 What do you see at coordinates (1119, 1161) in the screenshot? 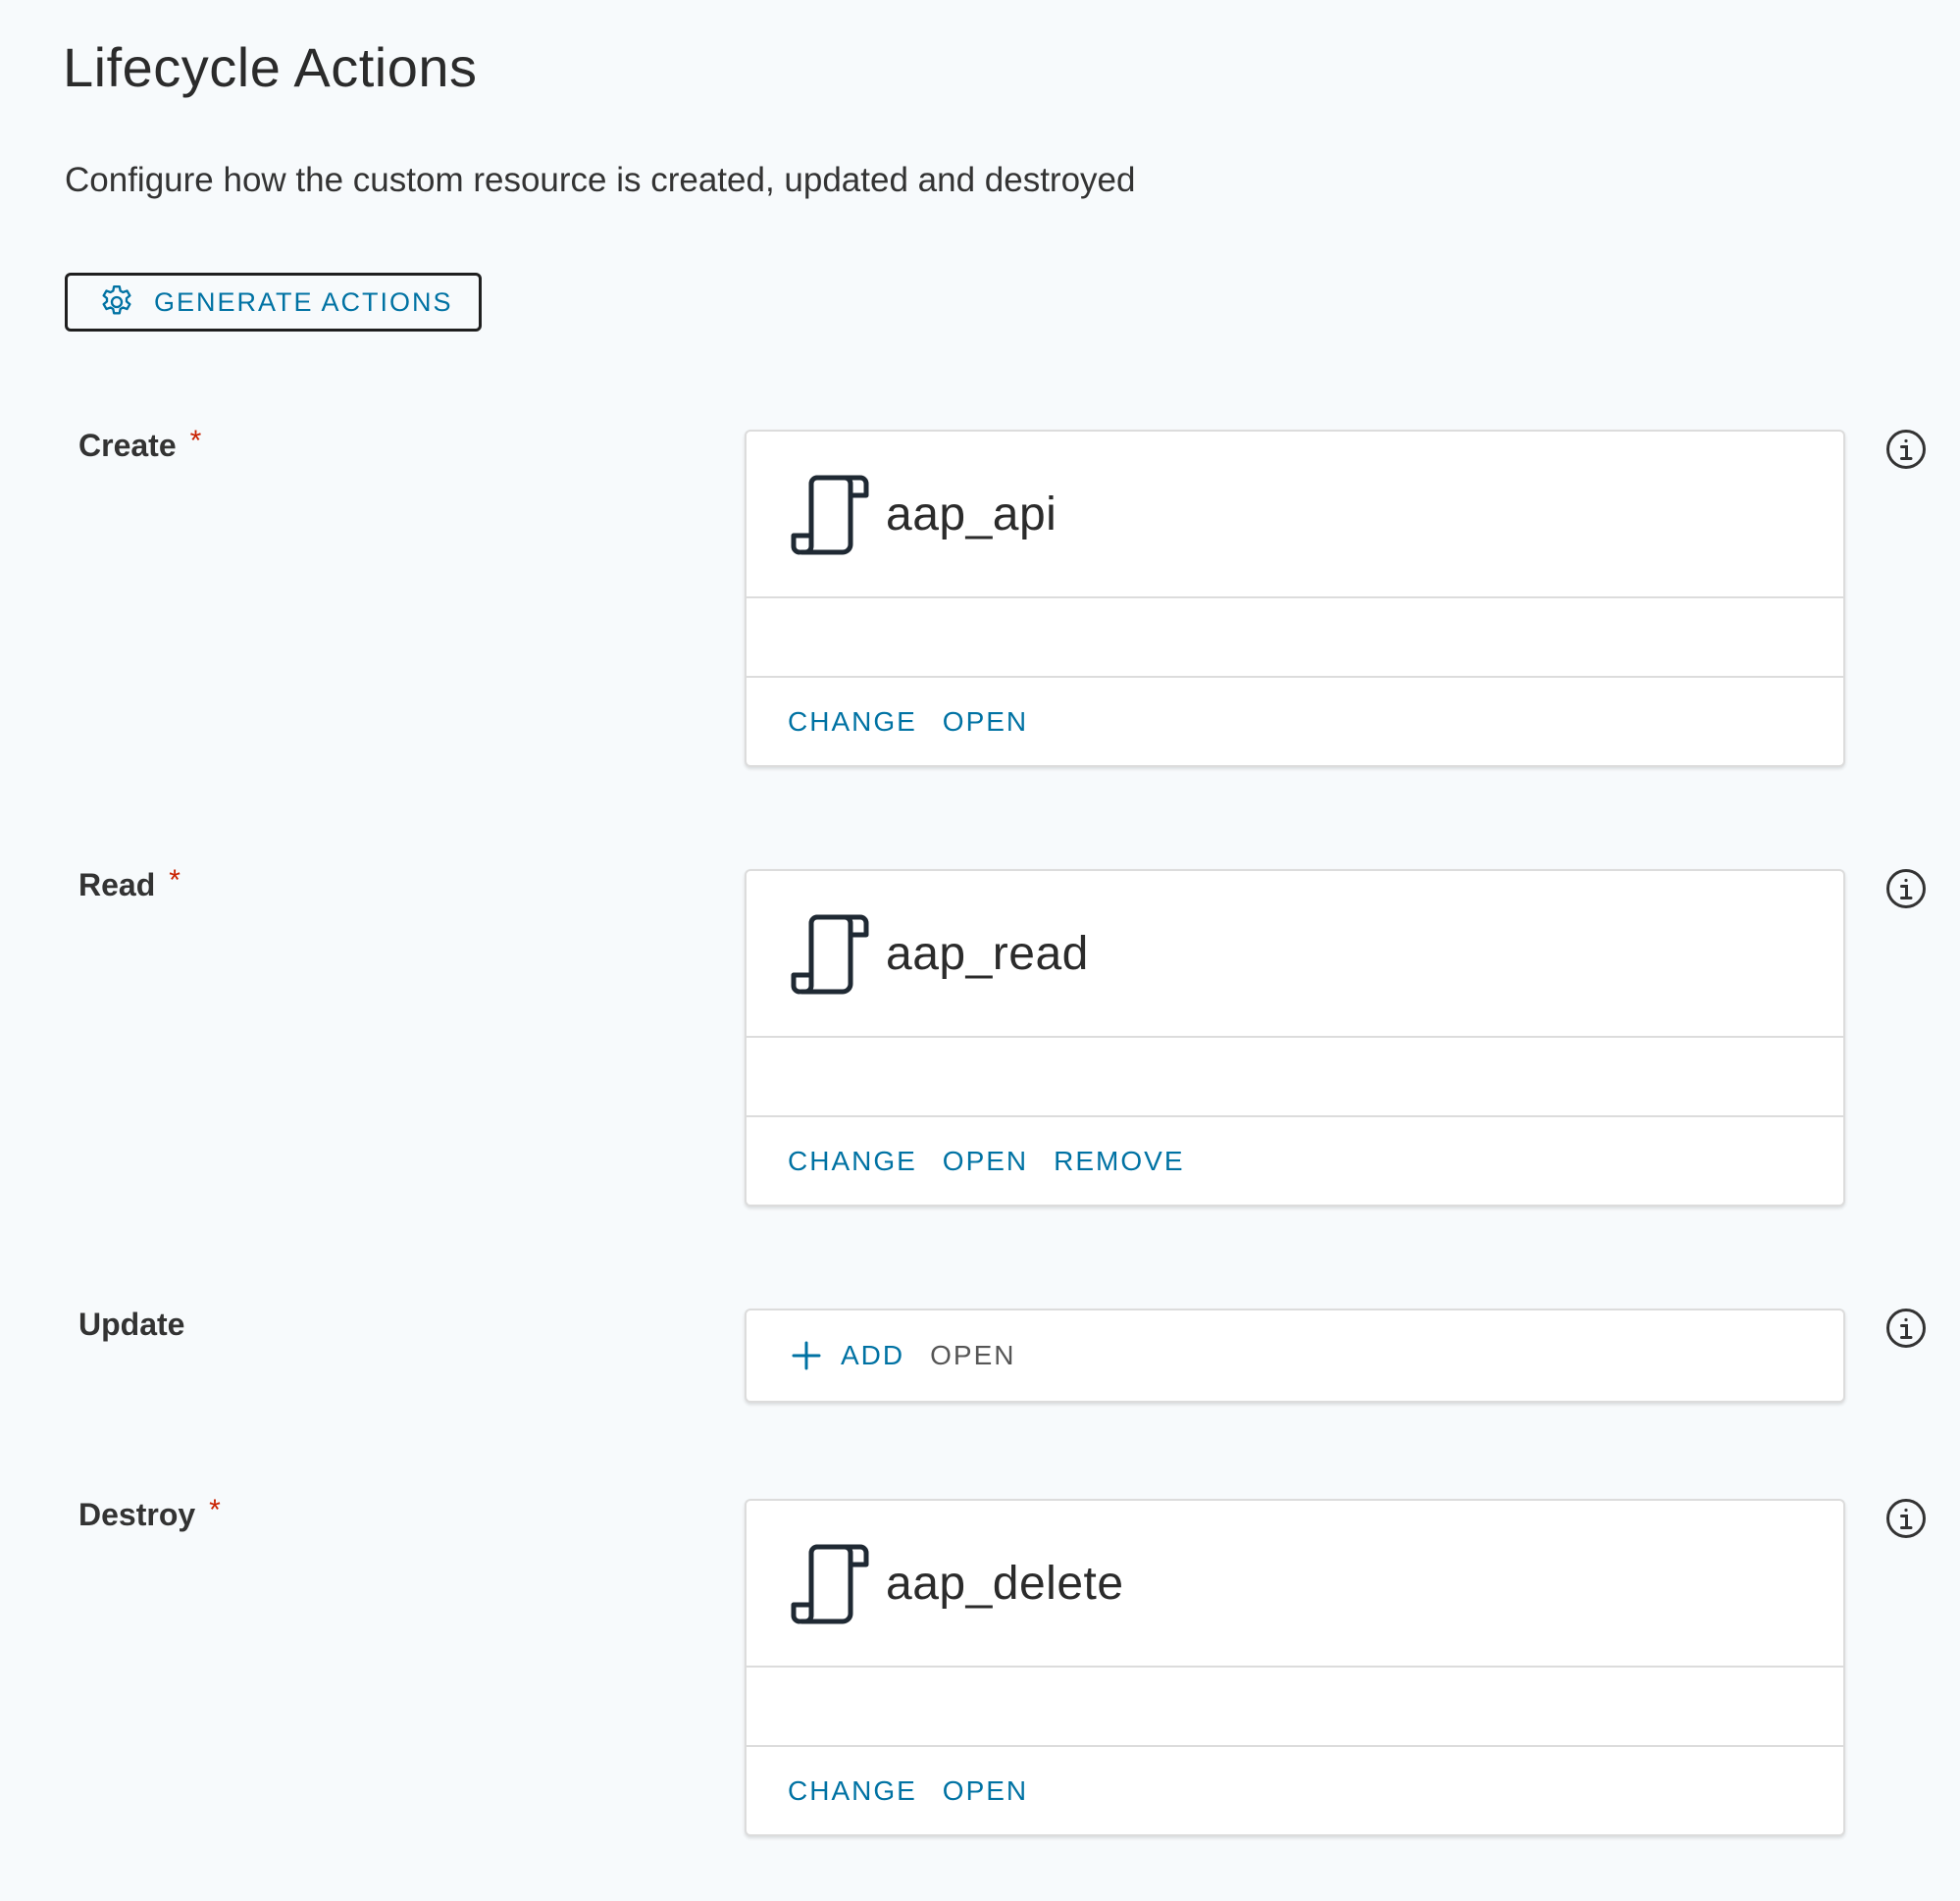
I see `remove-button: REMOVE` at bounding box center [1119, 1161].